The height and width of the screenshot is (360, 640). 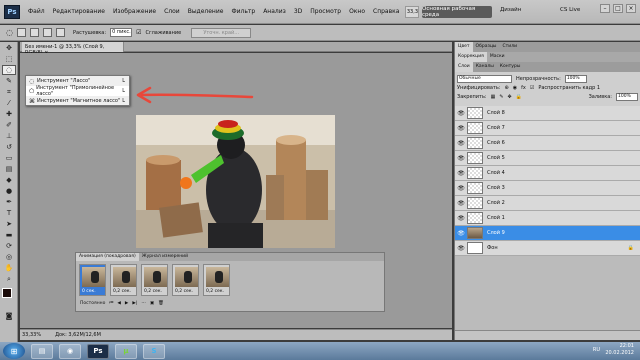 I want to click on lock-transparency-icon: ▦, so click(x=493, y=97).